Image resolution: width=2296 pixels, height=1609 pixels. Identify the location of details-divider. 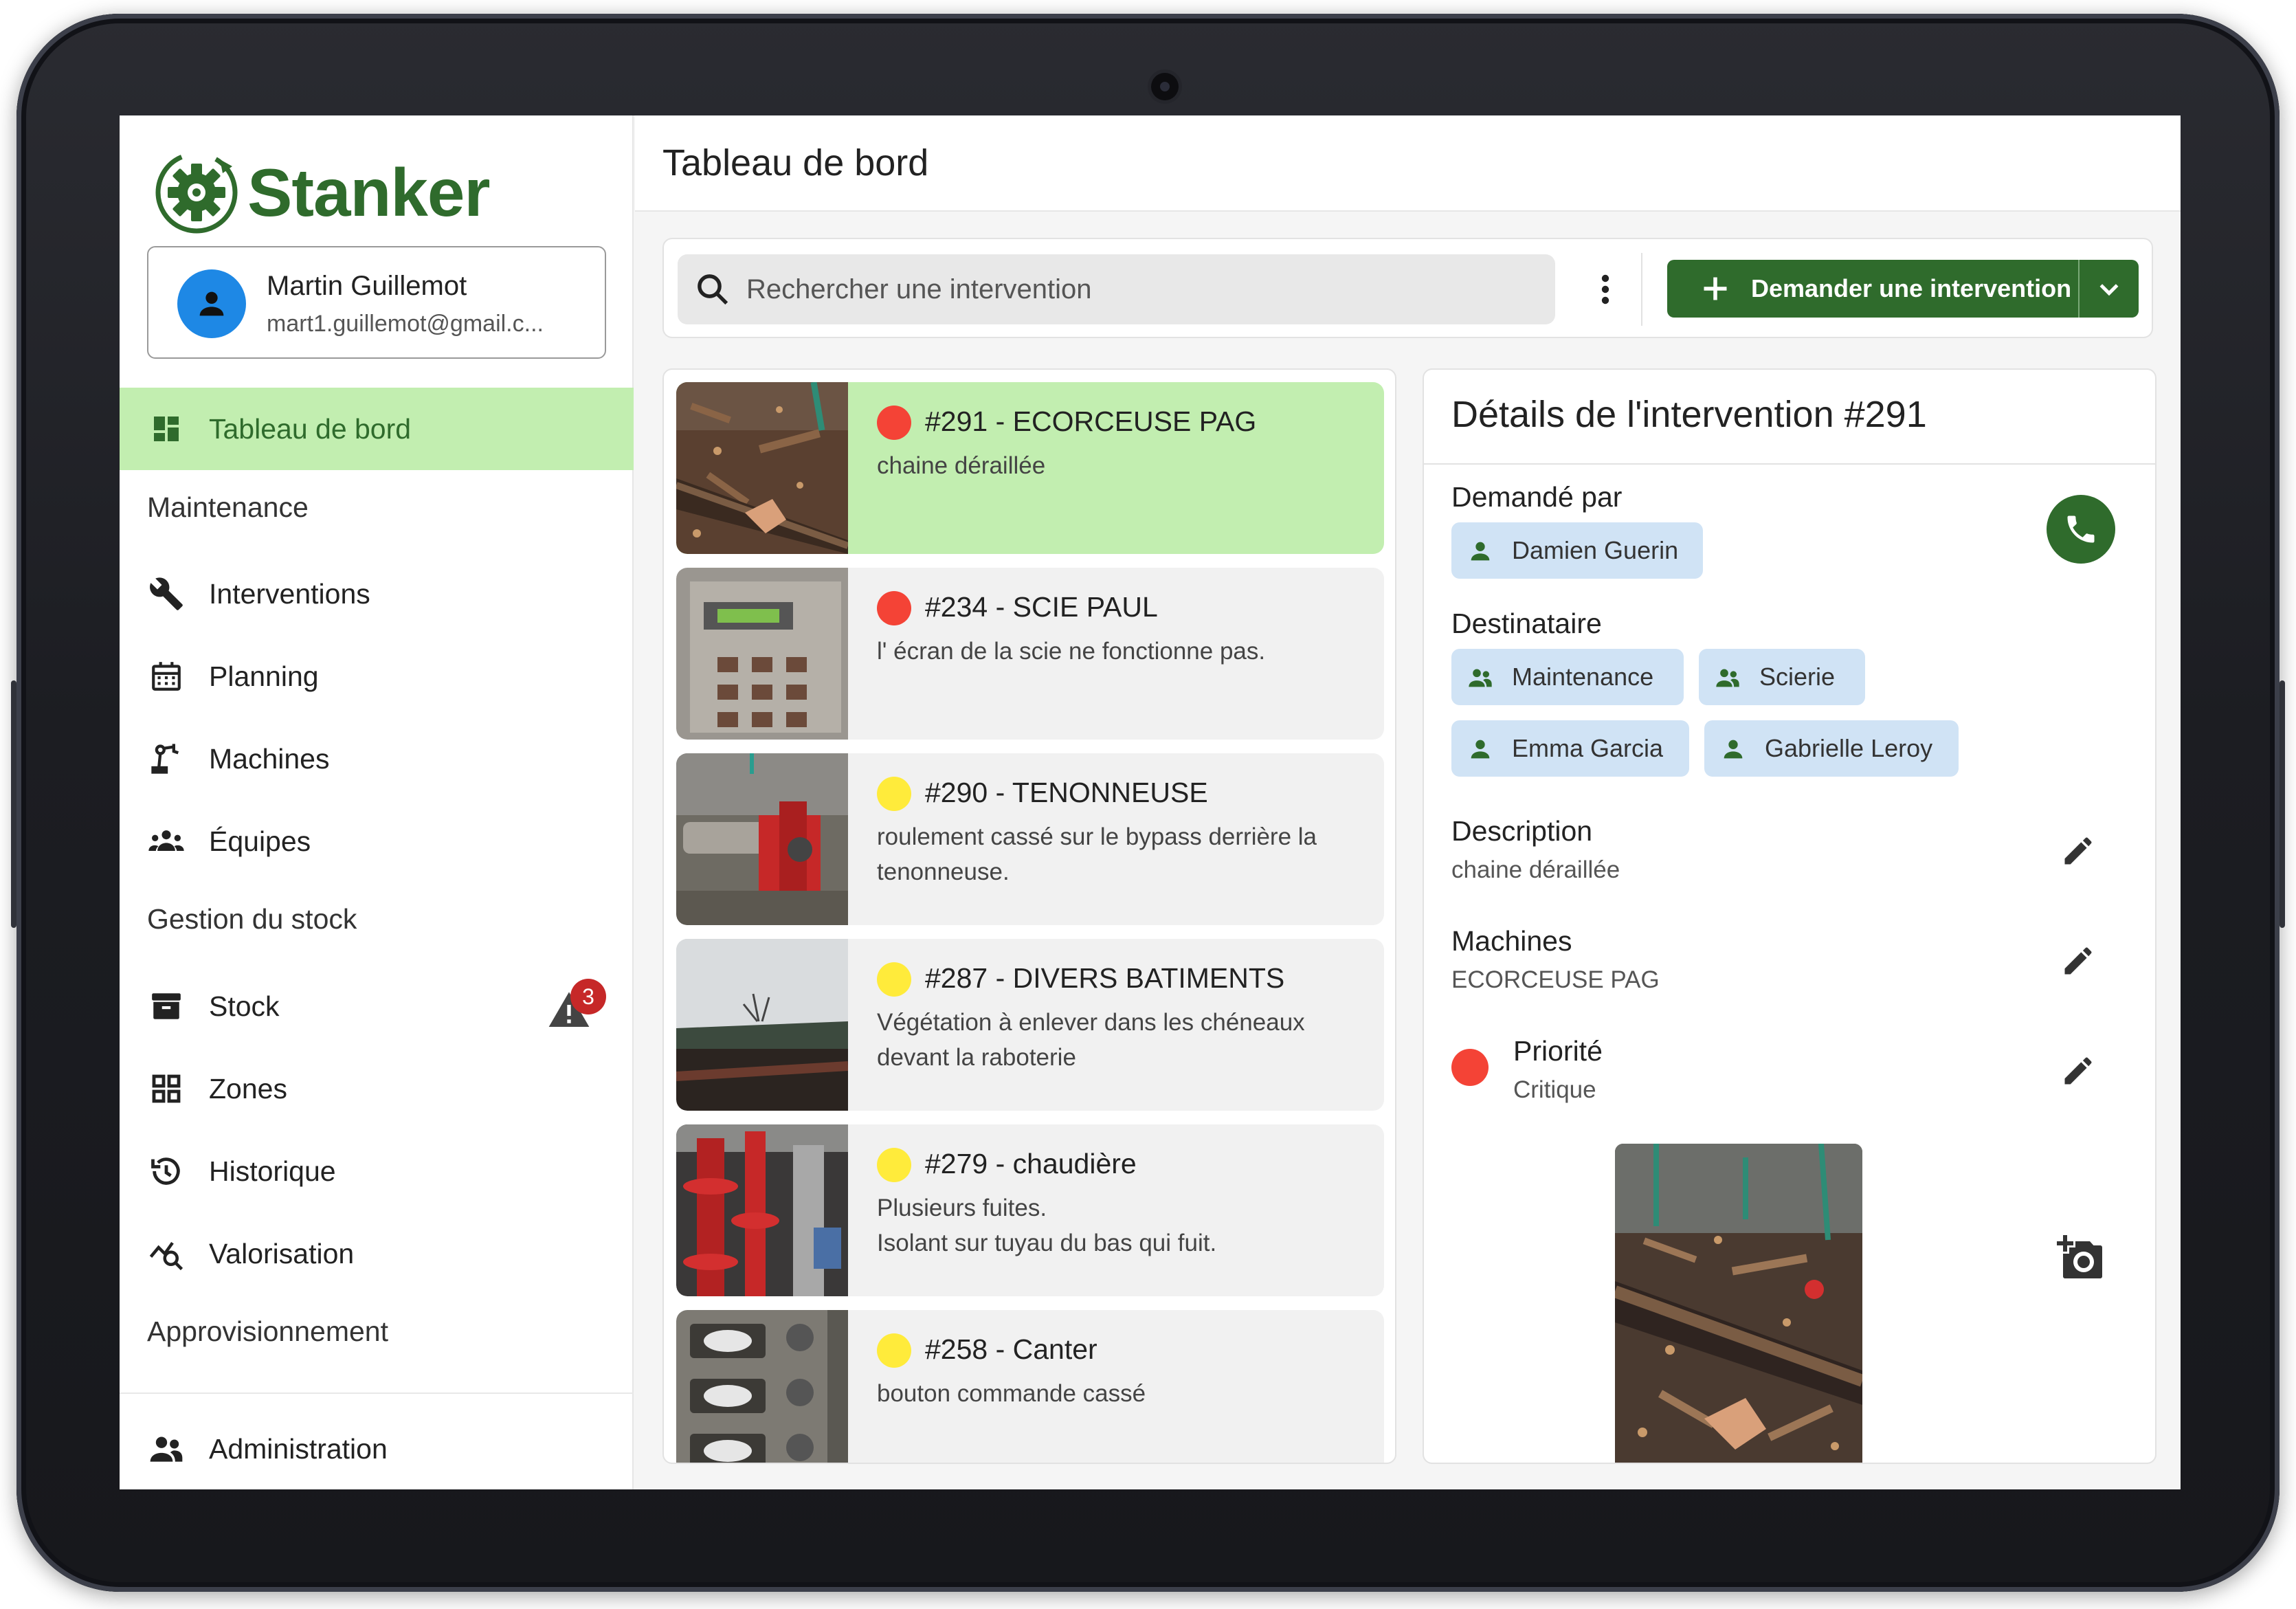
(1789, 464).